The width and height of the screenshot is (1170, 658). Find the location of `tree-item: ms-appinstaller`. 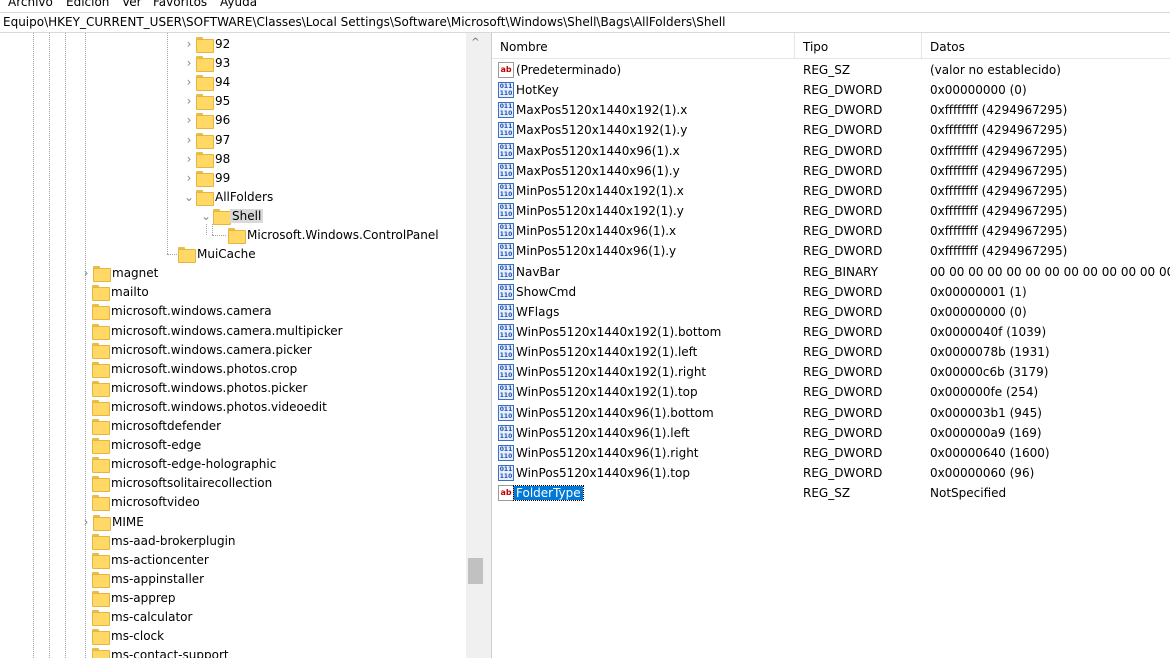

tree-item: ms-appinstaller is located at coordinates (233, 579).